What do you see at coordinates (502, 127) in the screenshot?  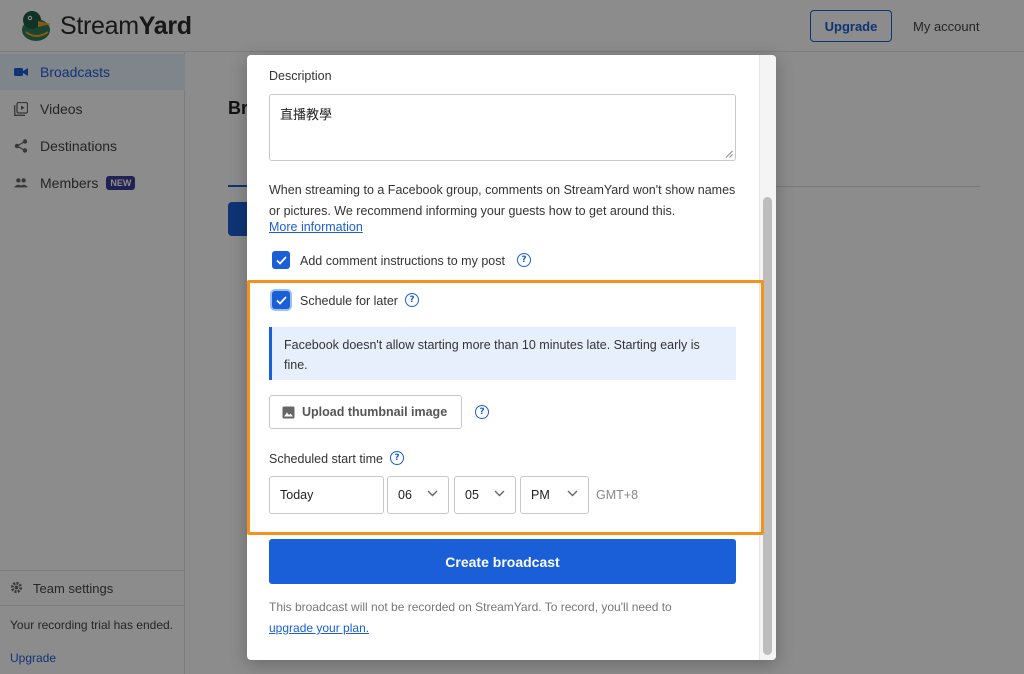 I see `description-textarea: 直播教學` at bounding box center [502, 127].